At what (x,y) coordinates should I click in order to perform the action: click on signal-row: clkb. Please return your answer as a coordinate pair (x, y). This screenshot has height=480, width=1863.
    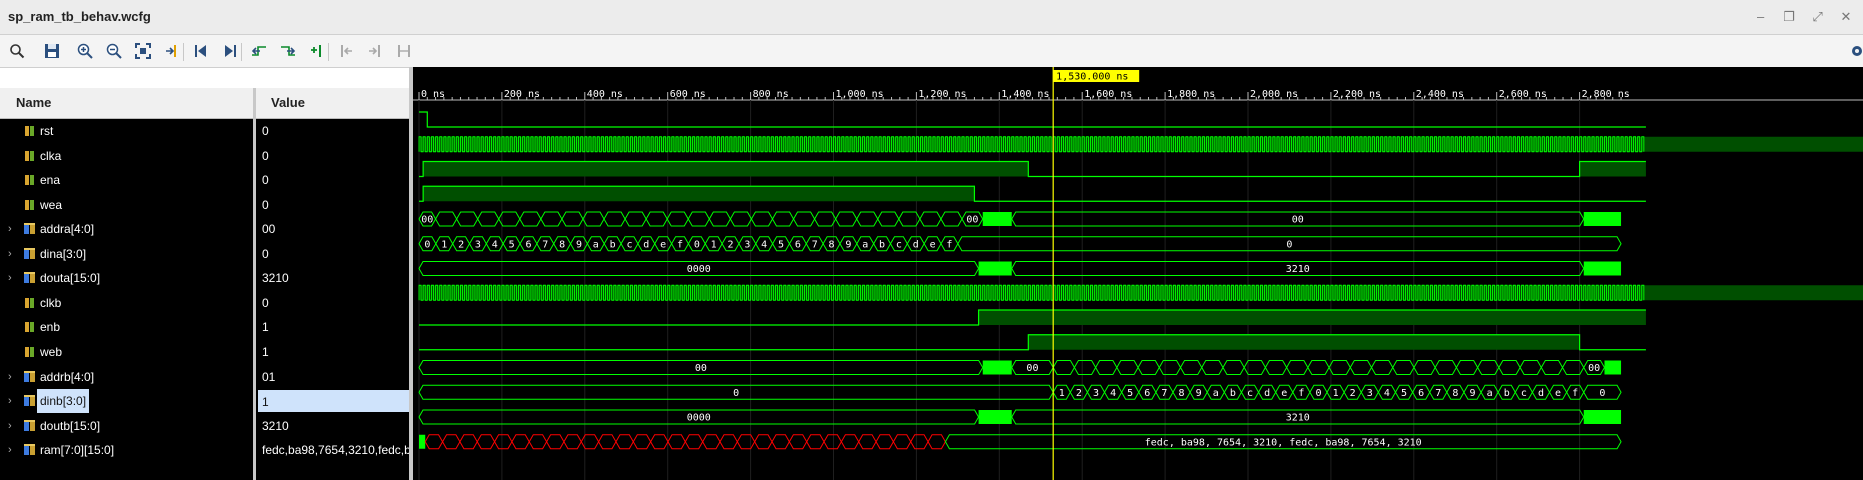
    Looking at the image, I should click on (126, 303).